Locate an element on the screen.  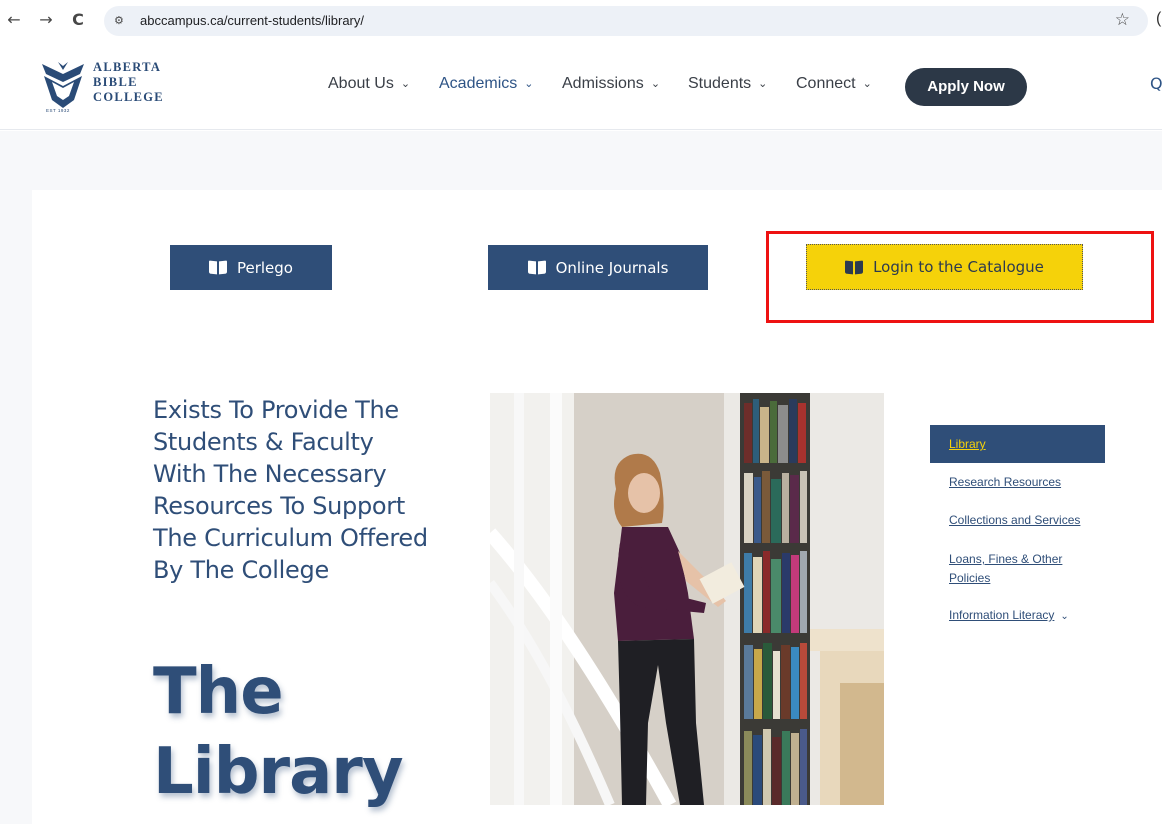
site-info-icon: ⚙ is located at coordinates (122, 21).